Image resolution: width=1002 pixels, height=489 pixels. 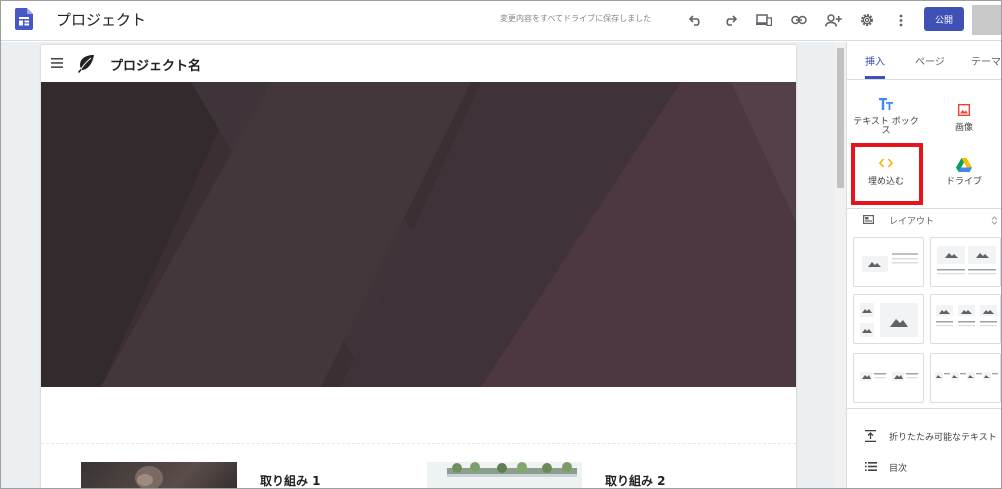 What do you see at coordinates (868, 219) in the screenshot?
I see `layout-icon` at bounding box center [868, 219].